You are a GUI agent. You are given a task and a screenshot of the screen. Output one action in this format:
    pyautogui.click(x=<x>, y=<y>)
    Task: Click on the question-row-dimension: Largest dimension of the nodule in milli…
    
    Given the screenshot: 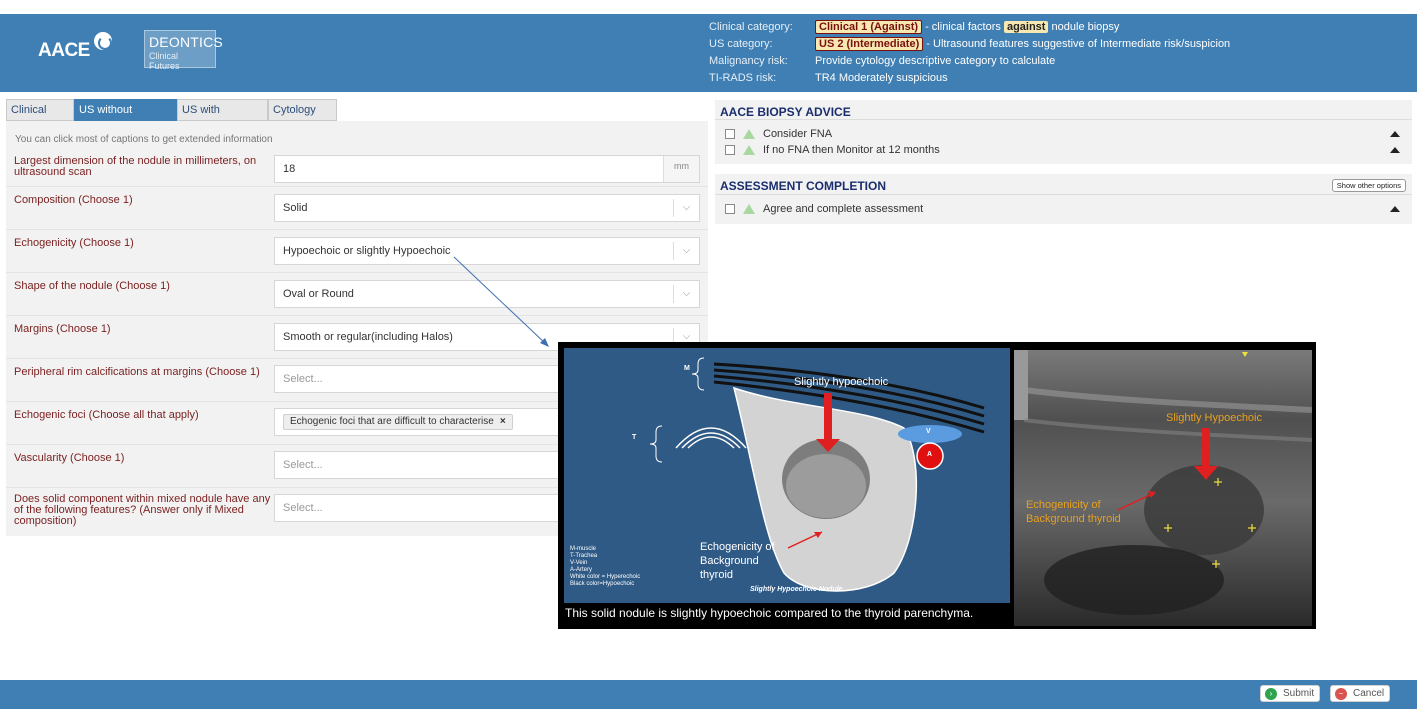 What is the action you would take?
    pyautogui.click(x=357, y=169)
    